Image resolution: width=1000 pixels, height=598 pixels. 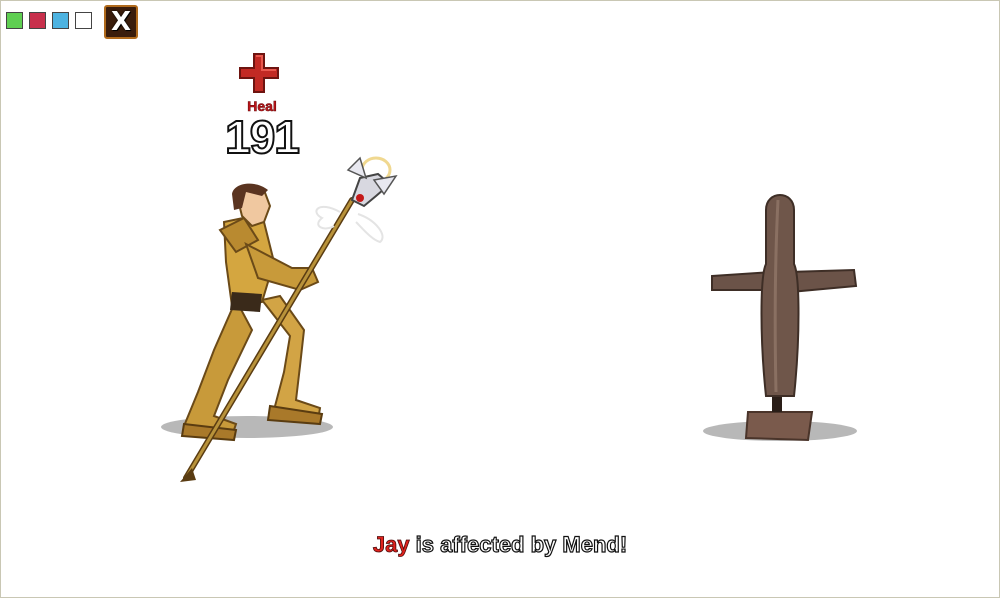 I want to click on combat-message: Jay is affected by Mend!, so click(x=500, y=544).